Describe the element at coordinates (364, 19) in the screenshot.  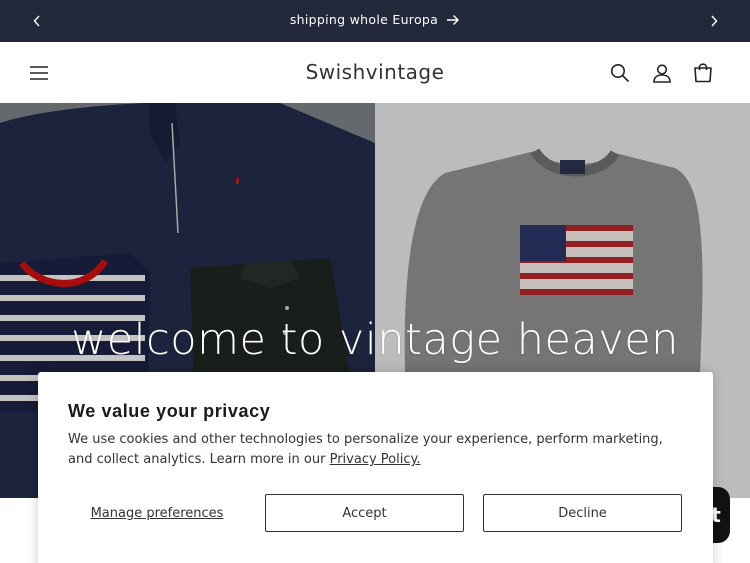
I see `announcement-text: shipping whole Europa` at that location.